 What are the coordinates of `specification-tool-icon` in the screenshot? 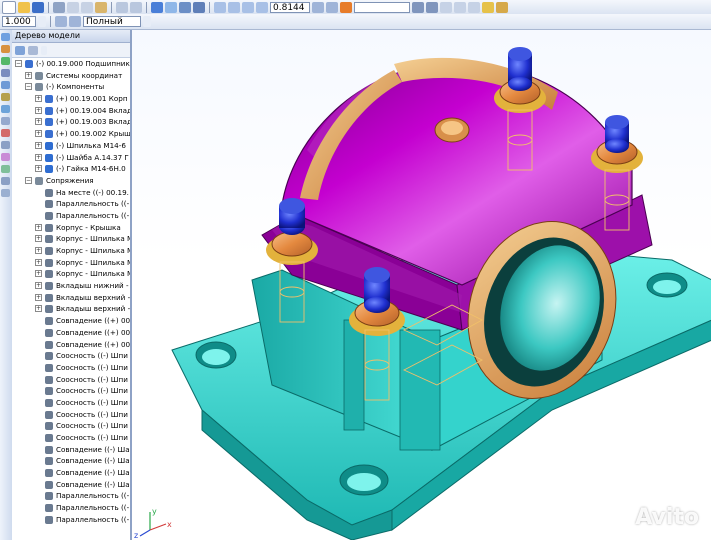 It's located at (5, 133).